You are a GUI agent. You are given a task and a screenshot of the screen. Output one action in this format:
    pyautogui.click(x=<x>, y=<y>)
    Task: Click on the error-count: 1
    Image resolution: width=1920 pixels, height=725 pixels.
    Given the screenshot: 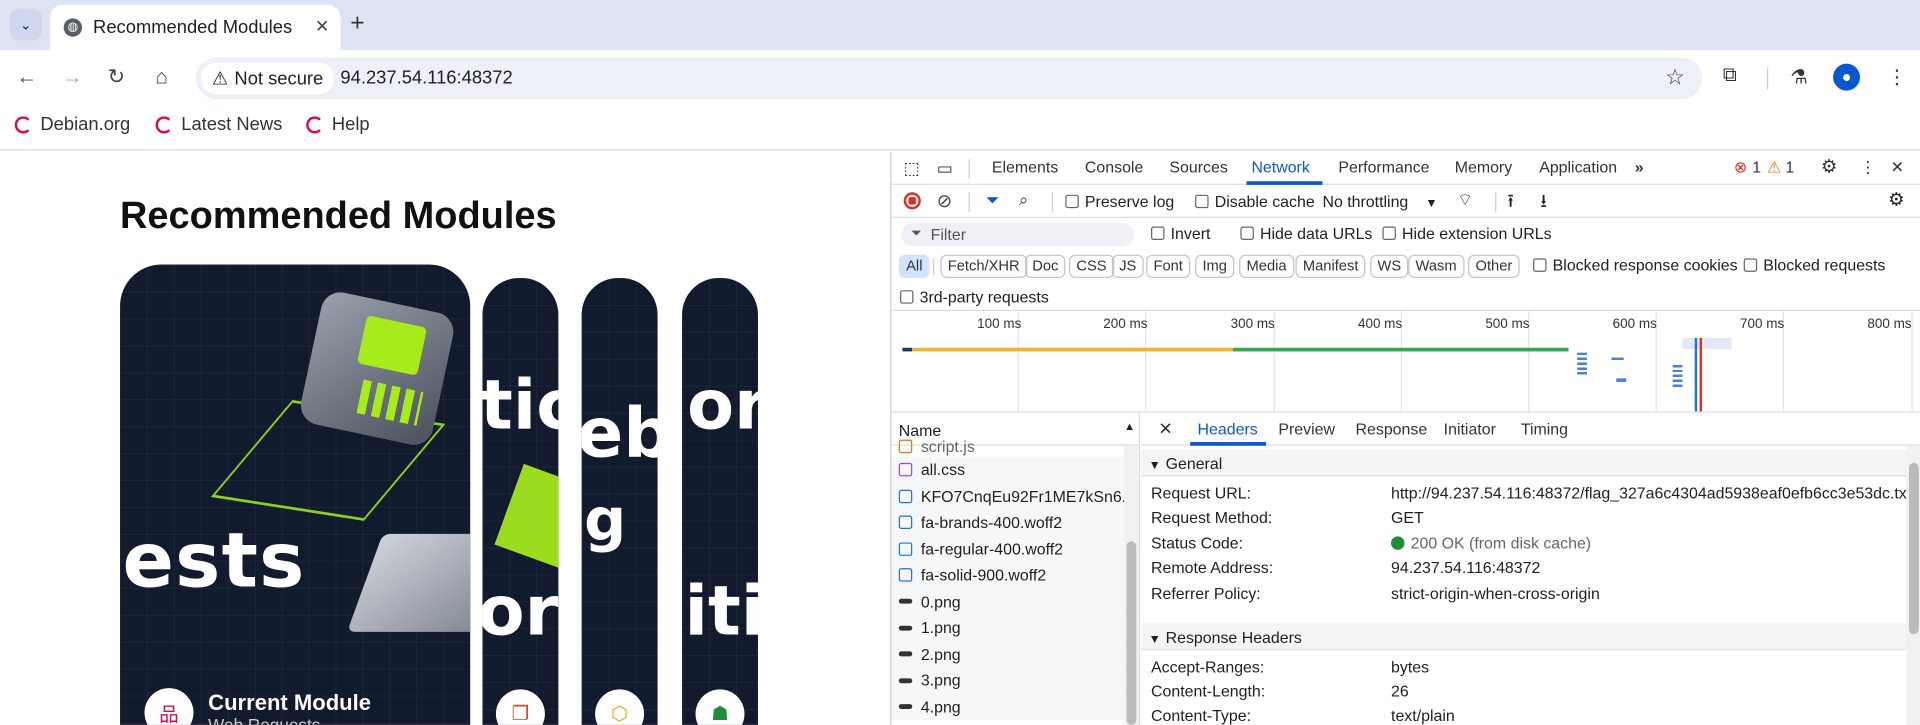 What is the action you would take?
    pyautogui.click(x=1756, y=167)
    